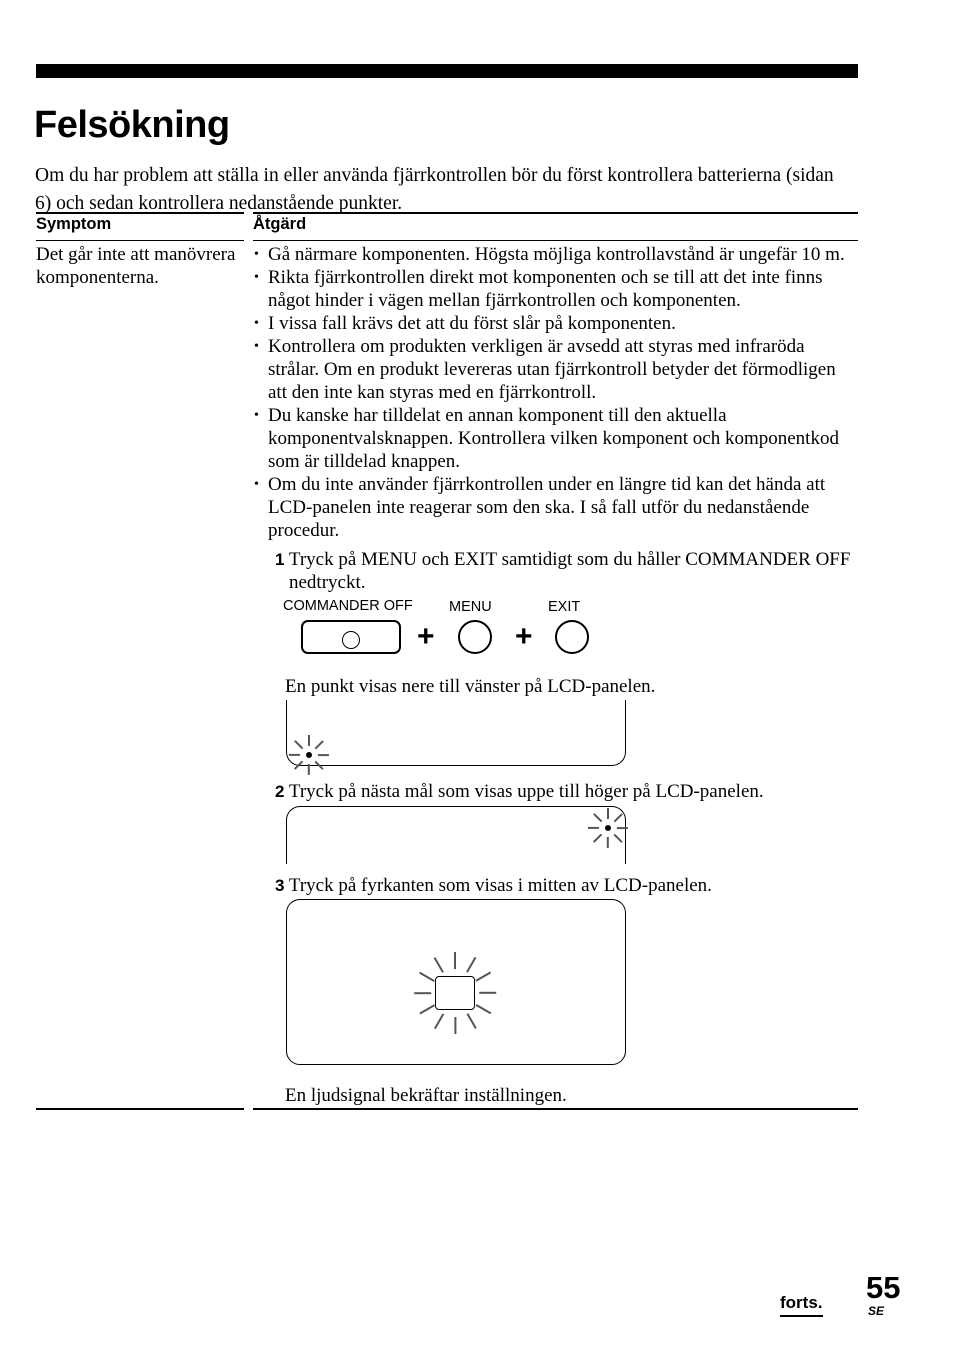 Image resolution: width=954 pixels, height=1357 pixels. Describe the element at coordinates (876, 1311) in the screenshot. I see `language-code: SE` at that location.